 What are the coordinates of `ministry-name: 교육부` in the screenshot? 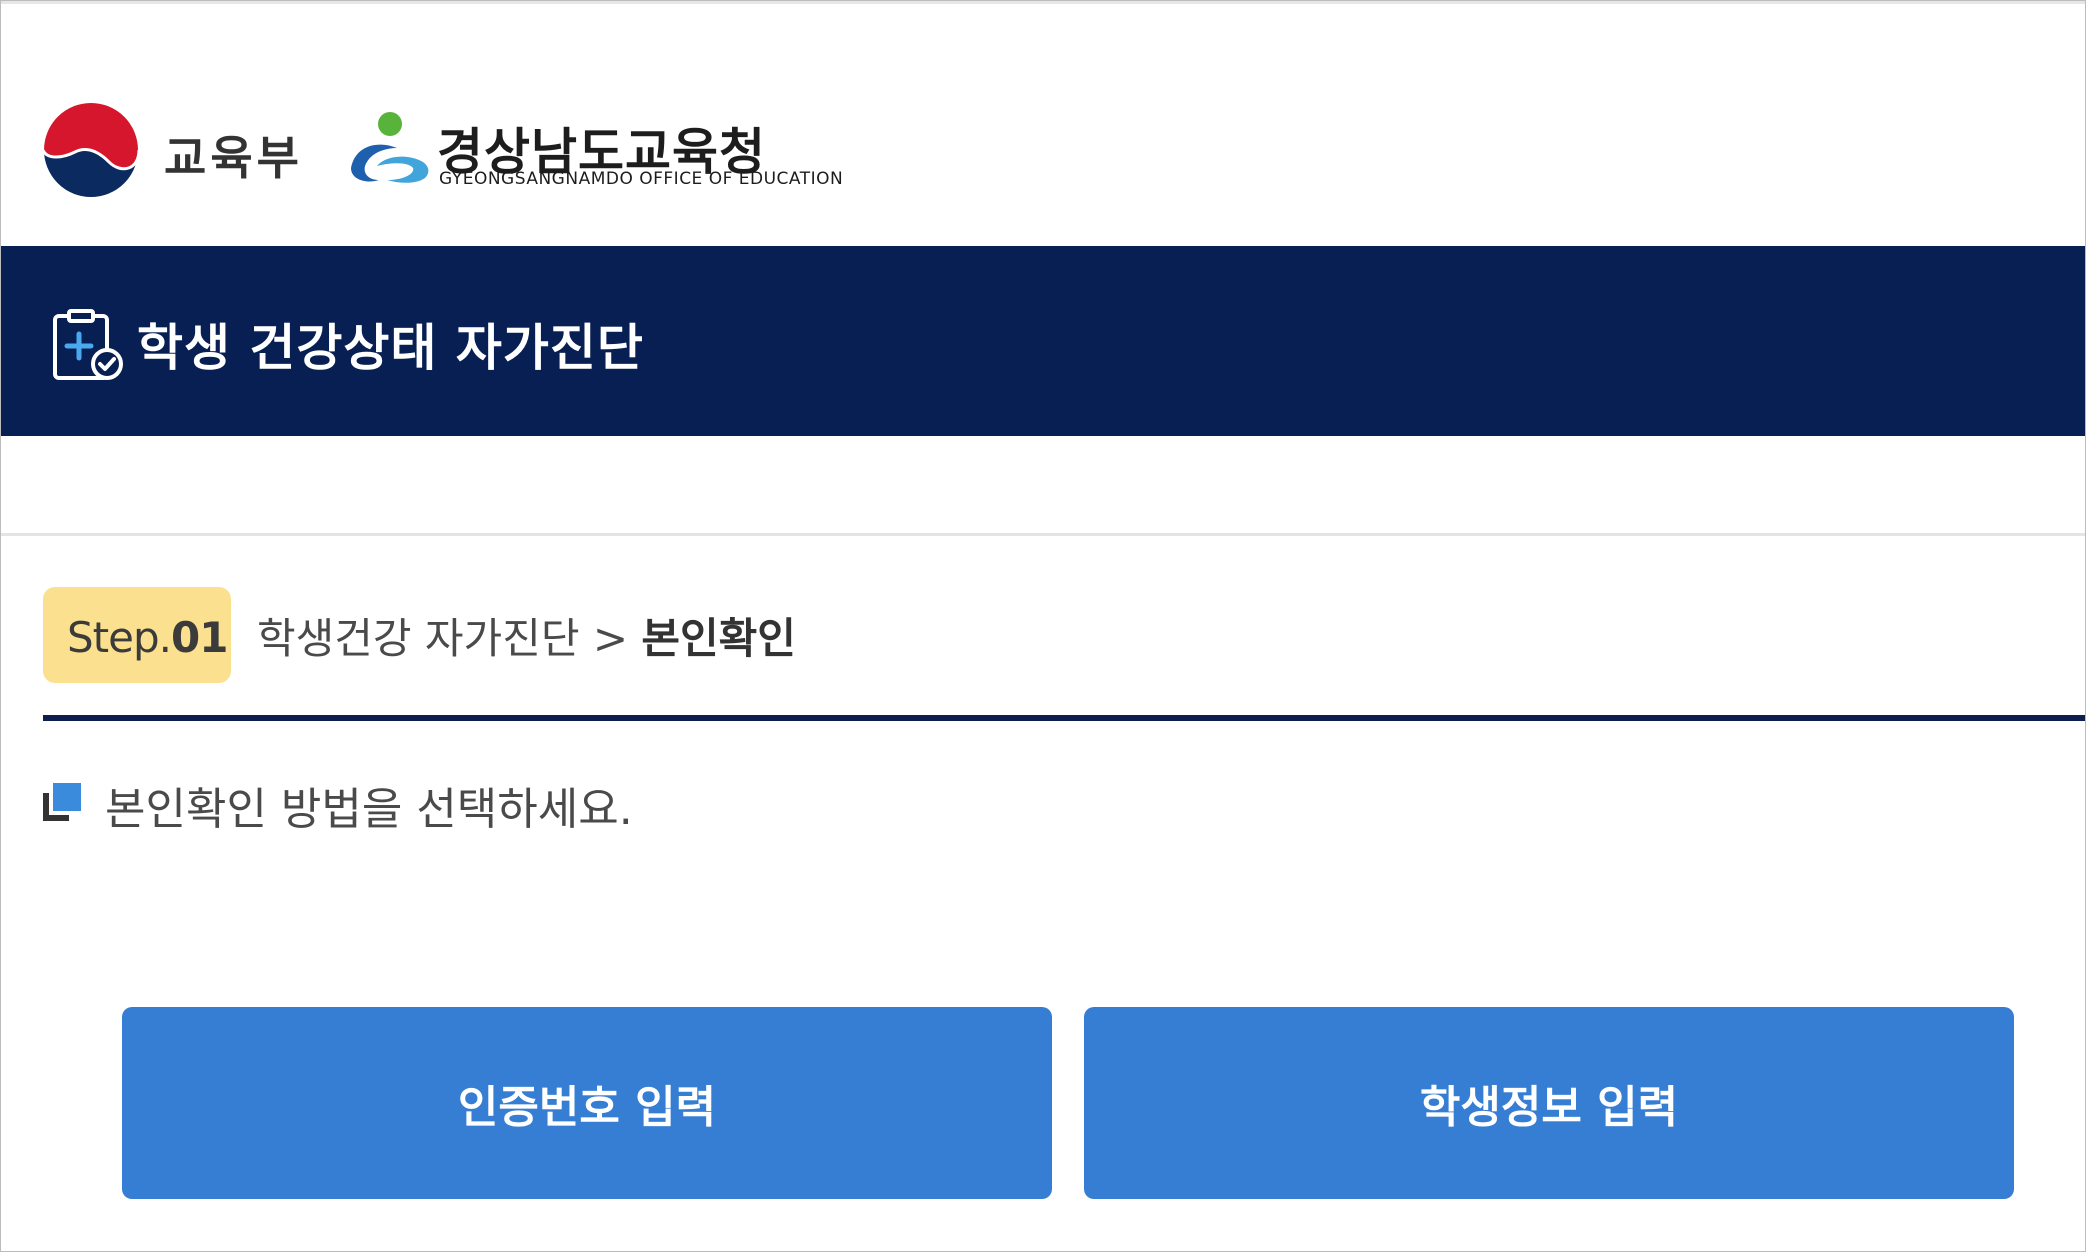 It's located at (233, 158).